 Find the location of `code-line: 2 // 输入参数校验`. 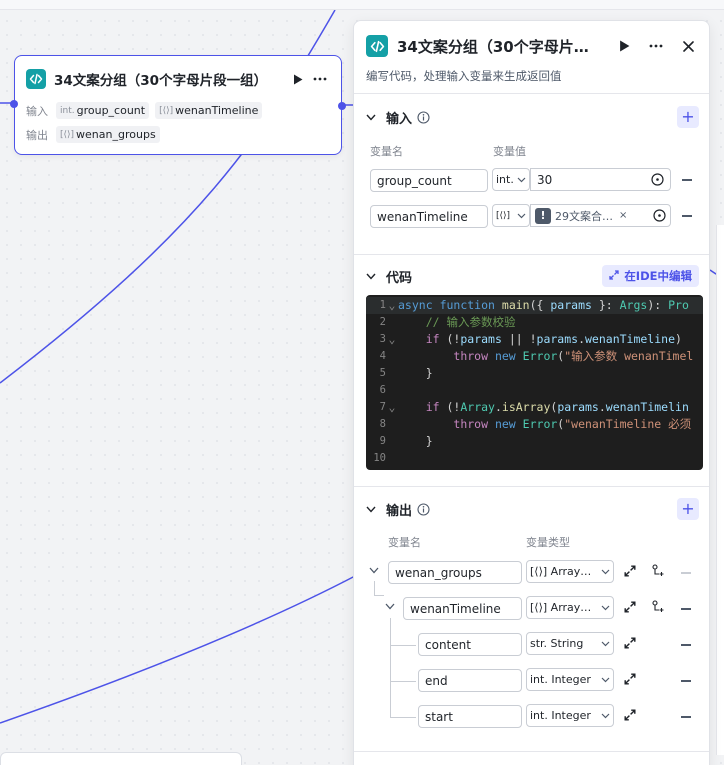

code-line: 2 // 输入参数校验 is located at coordinates (447, 322).